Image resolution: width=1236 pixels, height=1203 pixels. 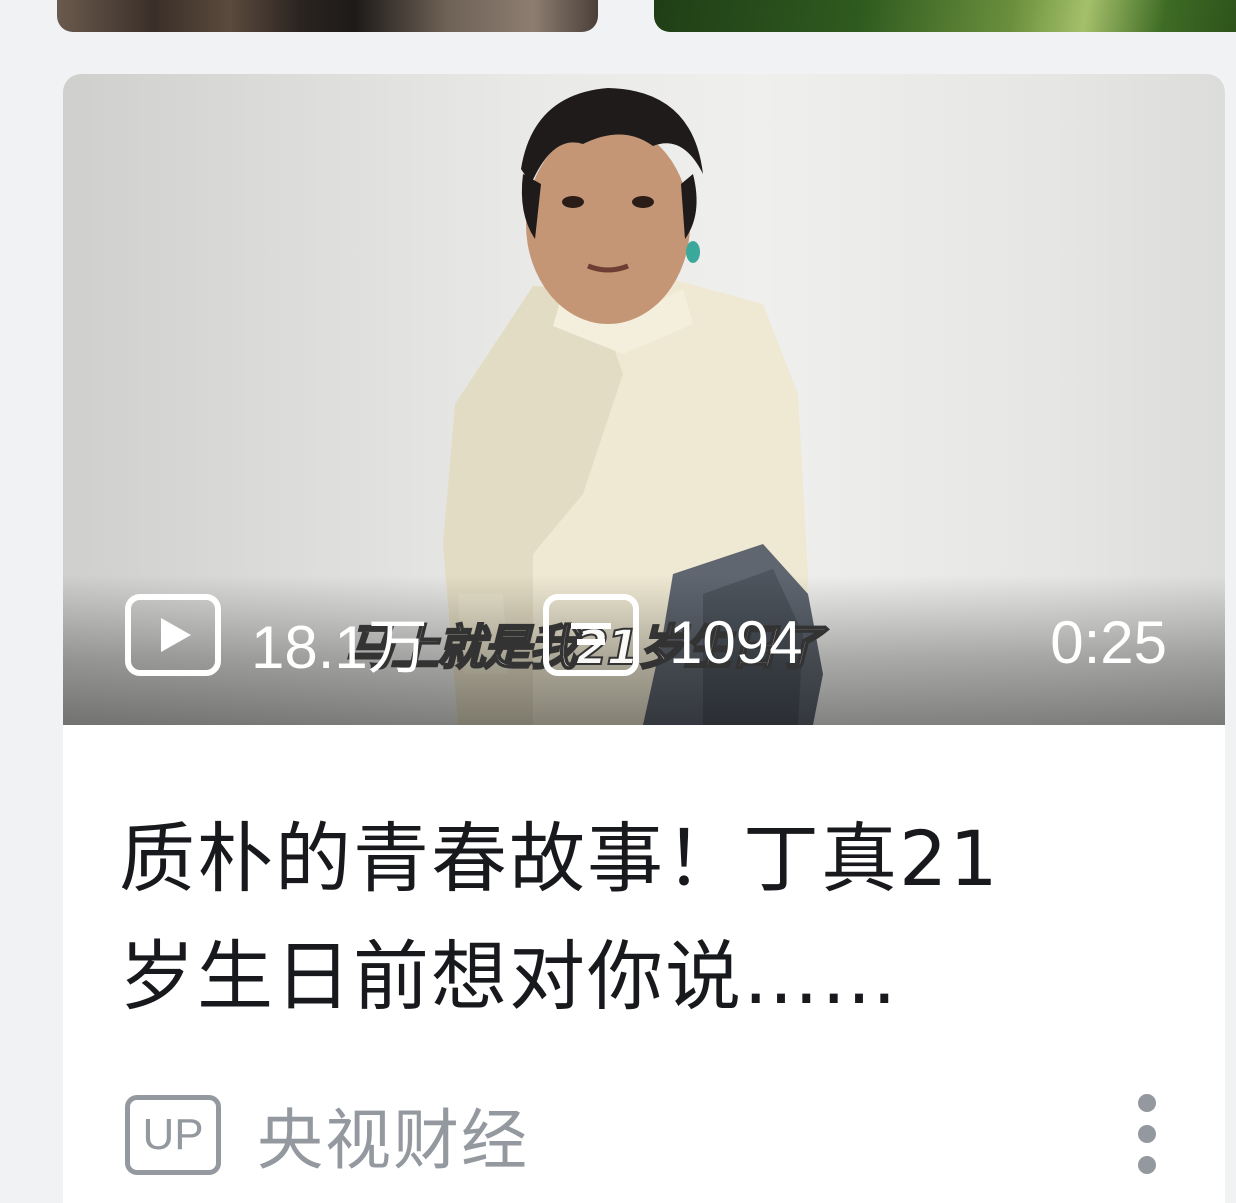 What do you see at coordinates (591, 642) in the screenshot?
I see `danmaku-icon` at bounding box center [591, 642].